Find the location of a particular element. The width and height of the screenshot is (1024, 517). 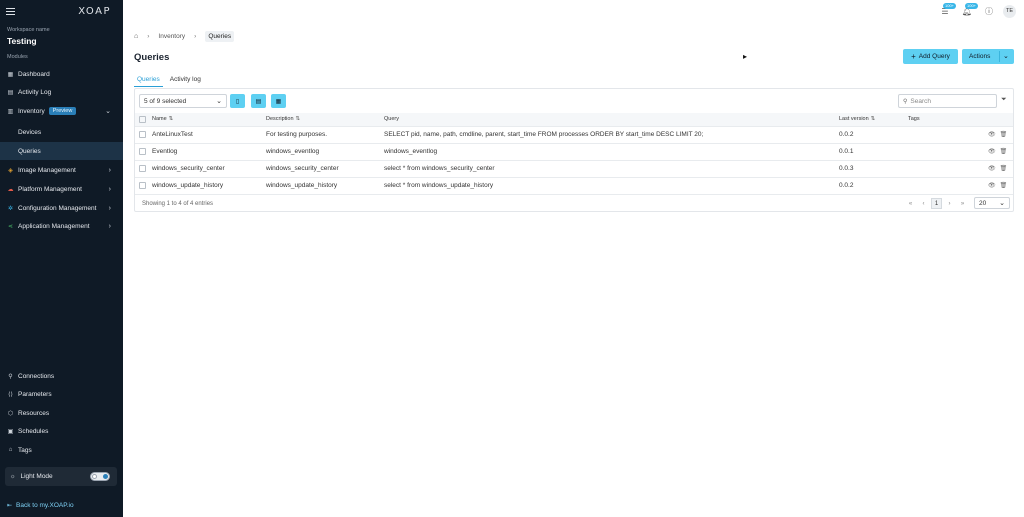

help-icon: ⓘ is located at coordinates (989, 11).